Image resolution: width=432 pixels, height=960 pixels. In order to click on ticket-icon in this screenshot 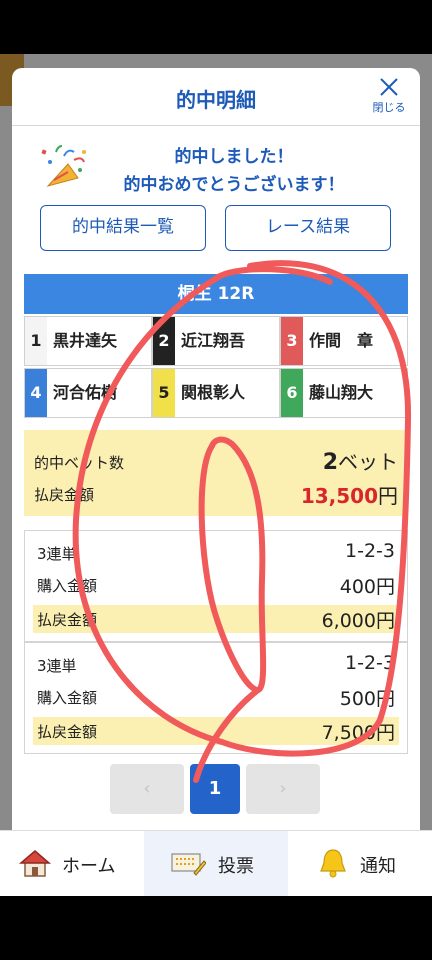, I will do `click(188, 864)`.